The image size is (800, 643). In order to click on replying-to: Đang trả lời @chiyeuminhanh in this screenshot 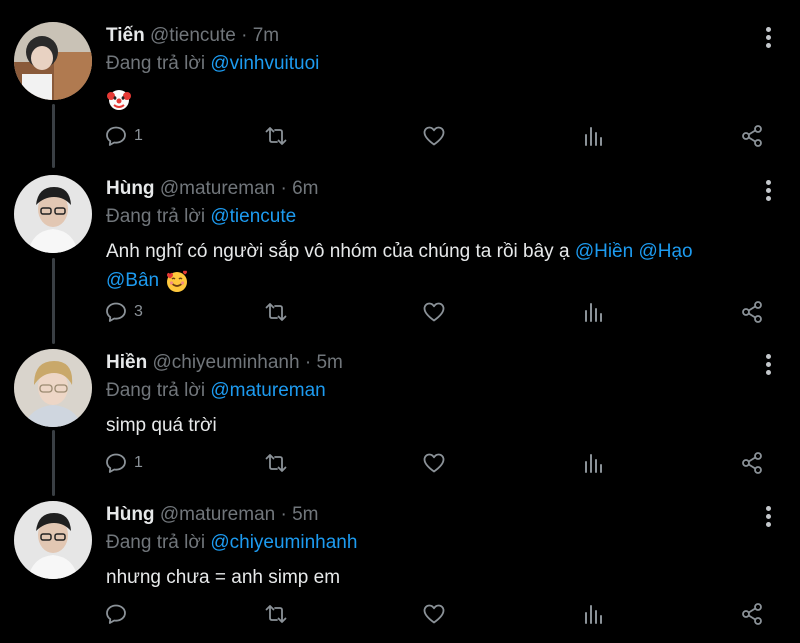, I will do `click(433, 543)`.